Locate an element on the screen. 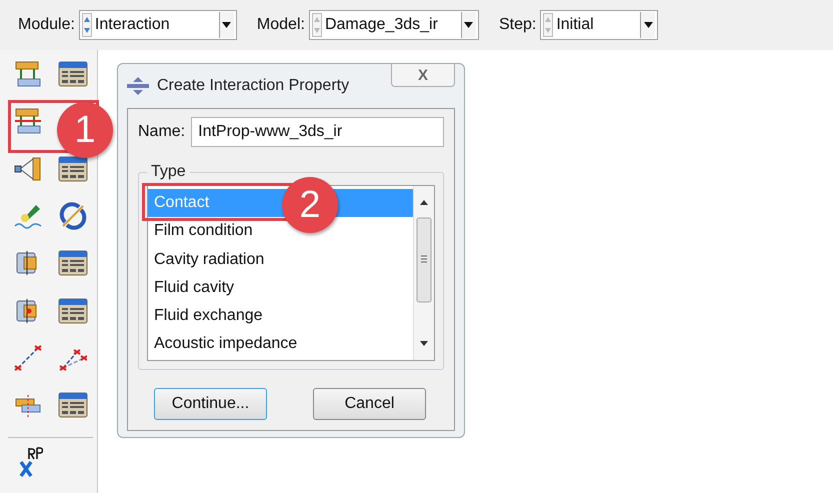  cycle-icon is located at coordinates (73, 216).